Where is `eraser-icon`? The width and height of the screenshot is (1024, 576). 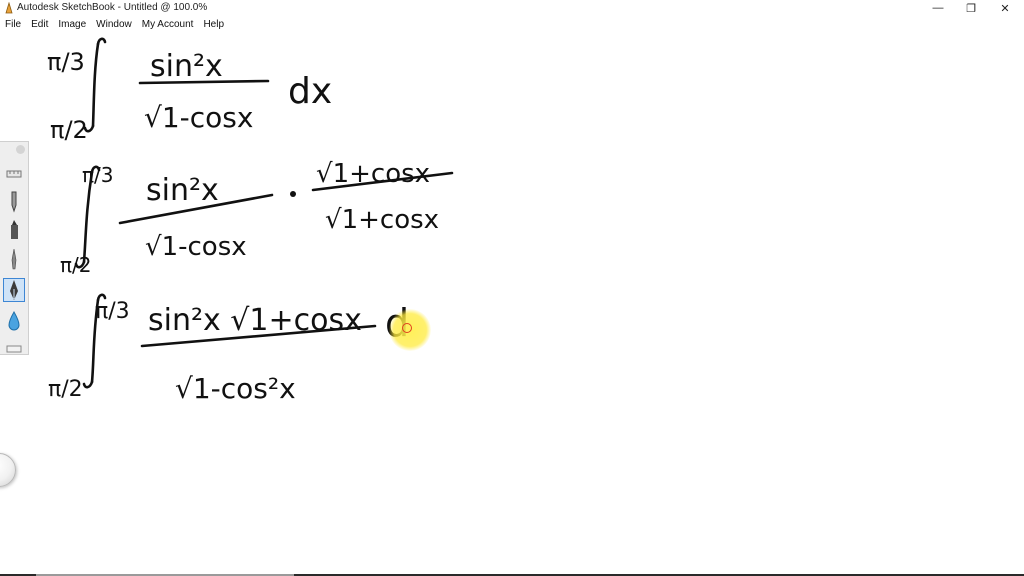 eraser-icon is located at coordinates (14, 349).